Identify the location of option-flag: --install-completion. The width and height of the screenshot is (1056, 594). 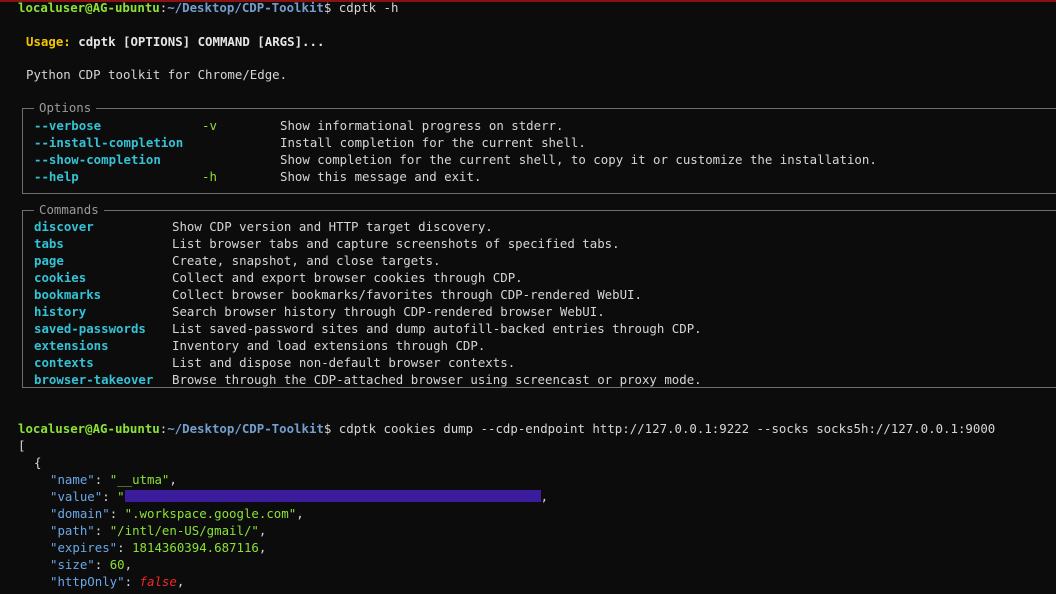
(109, 142).